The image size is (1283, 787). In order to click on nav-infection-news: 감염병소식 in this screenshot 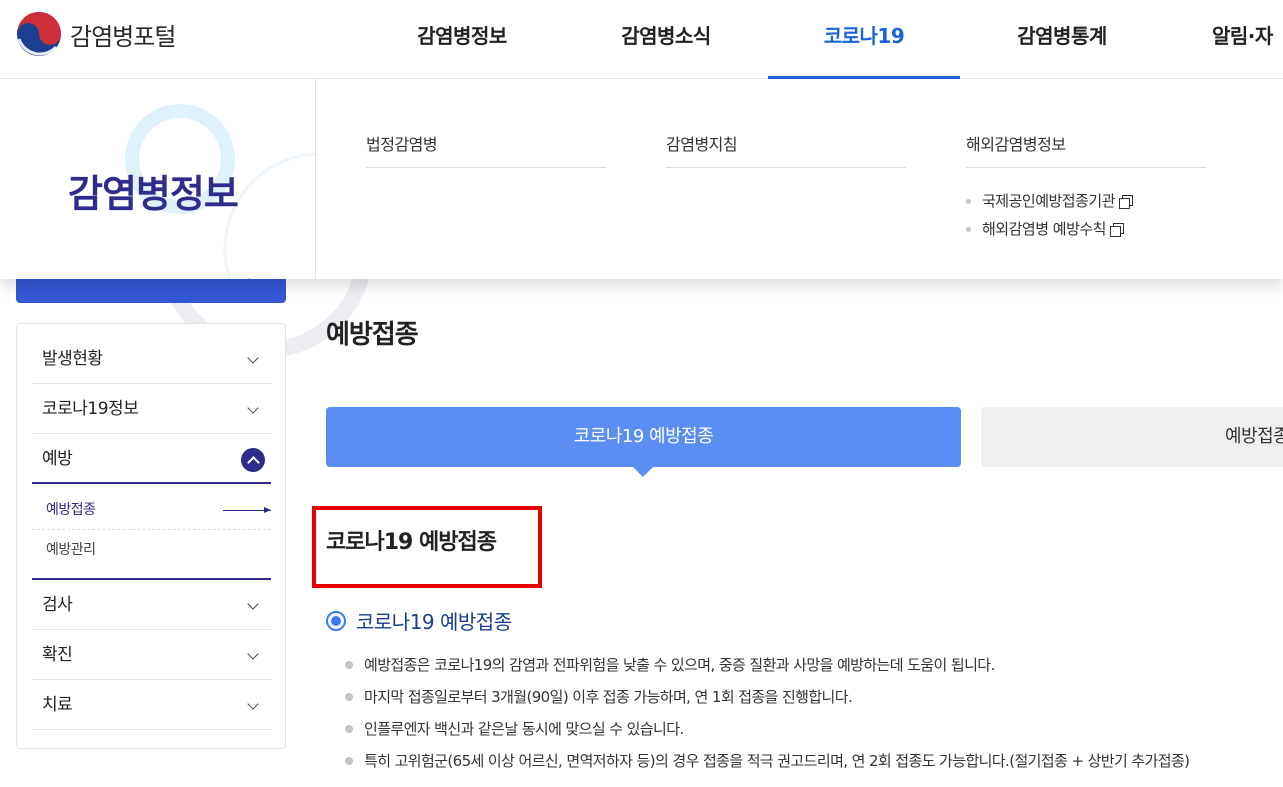, I will do `click(666, 39)`.